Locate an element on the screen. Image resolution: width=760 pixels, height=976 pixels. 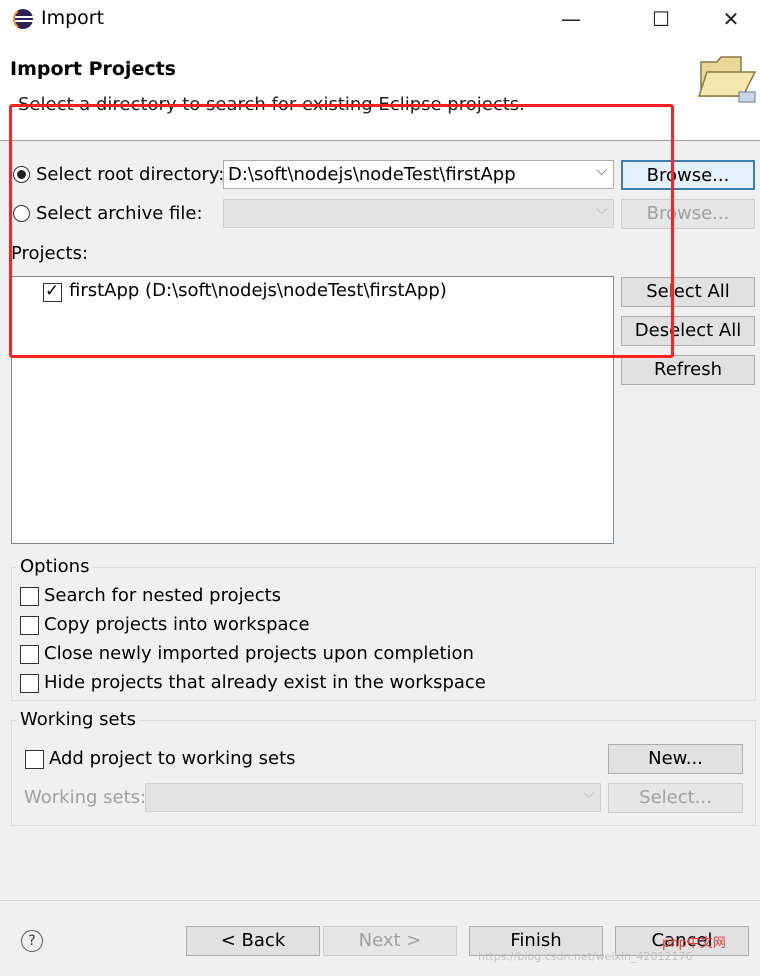
close-projects-checkbox is located at coordinates (29, 654).